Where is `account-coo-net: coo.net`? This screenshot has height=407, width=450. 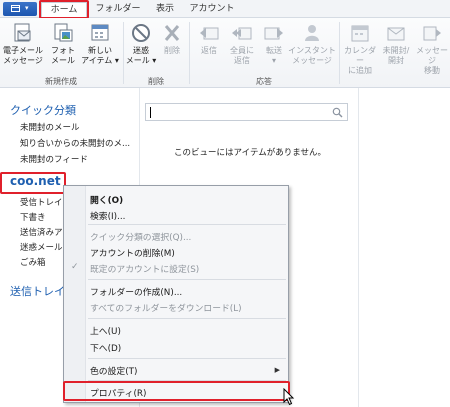 account-coo-net: coo.net is located at coordinates (34, 183).